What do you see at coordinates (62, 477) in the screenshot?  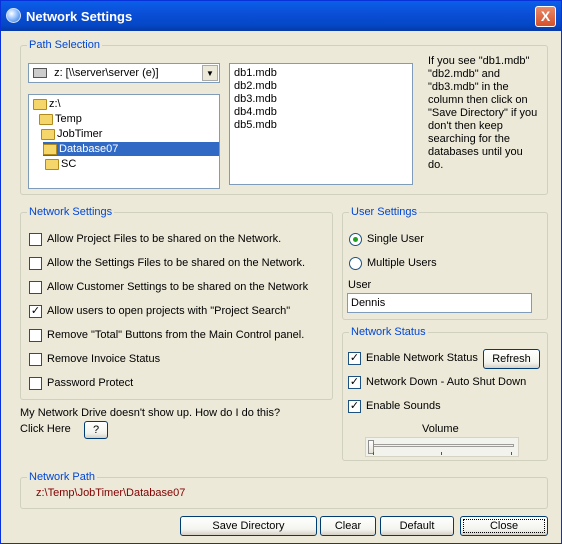 I see `network-path-legend: Network Path` at bounding box center [62, 477].